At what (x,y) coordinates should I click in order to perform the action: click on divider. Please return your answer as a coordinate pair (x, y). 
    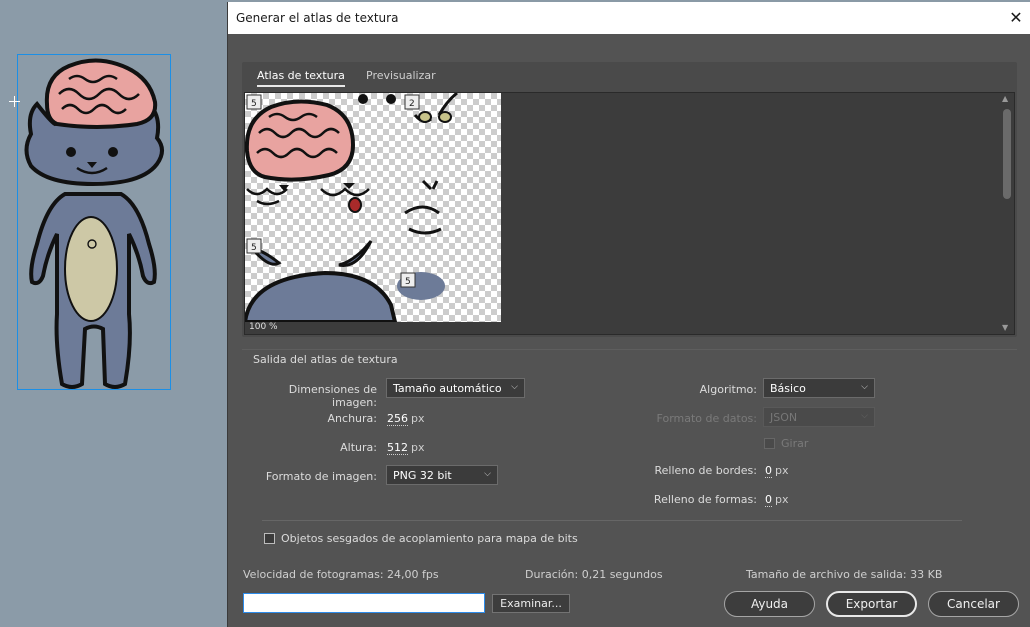
    Looking at the image, I should click on (612, 520).